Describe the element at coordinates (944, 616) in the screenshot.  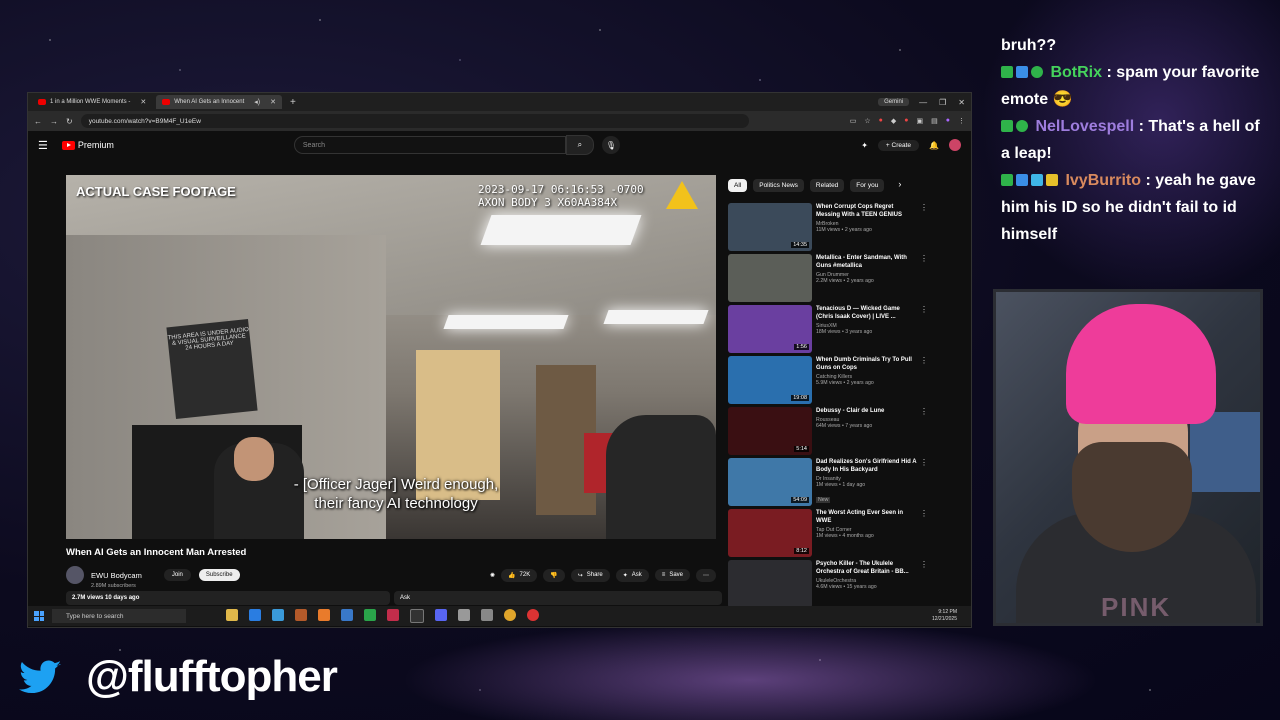
I see `system-clock: 9:12 PM 12/21/2025` at that location.